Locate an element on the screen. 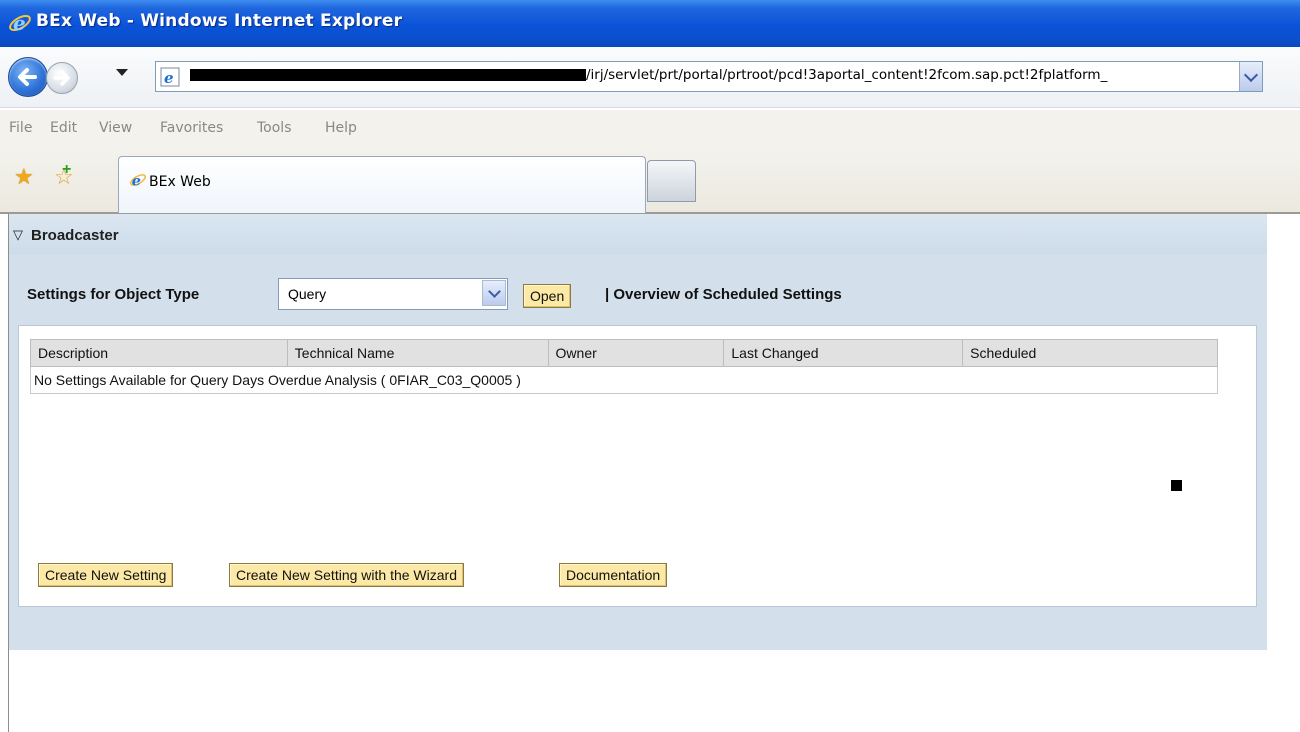  redacted-url-segment is located at coordinates (388, 75).